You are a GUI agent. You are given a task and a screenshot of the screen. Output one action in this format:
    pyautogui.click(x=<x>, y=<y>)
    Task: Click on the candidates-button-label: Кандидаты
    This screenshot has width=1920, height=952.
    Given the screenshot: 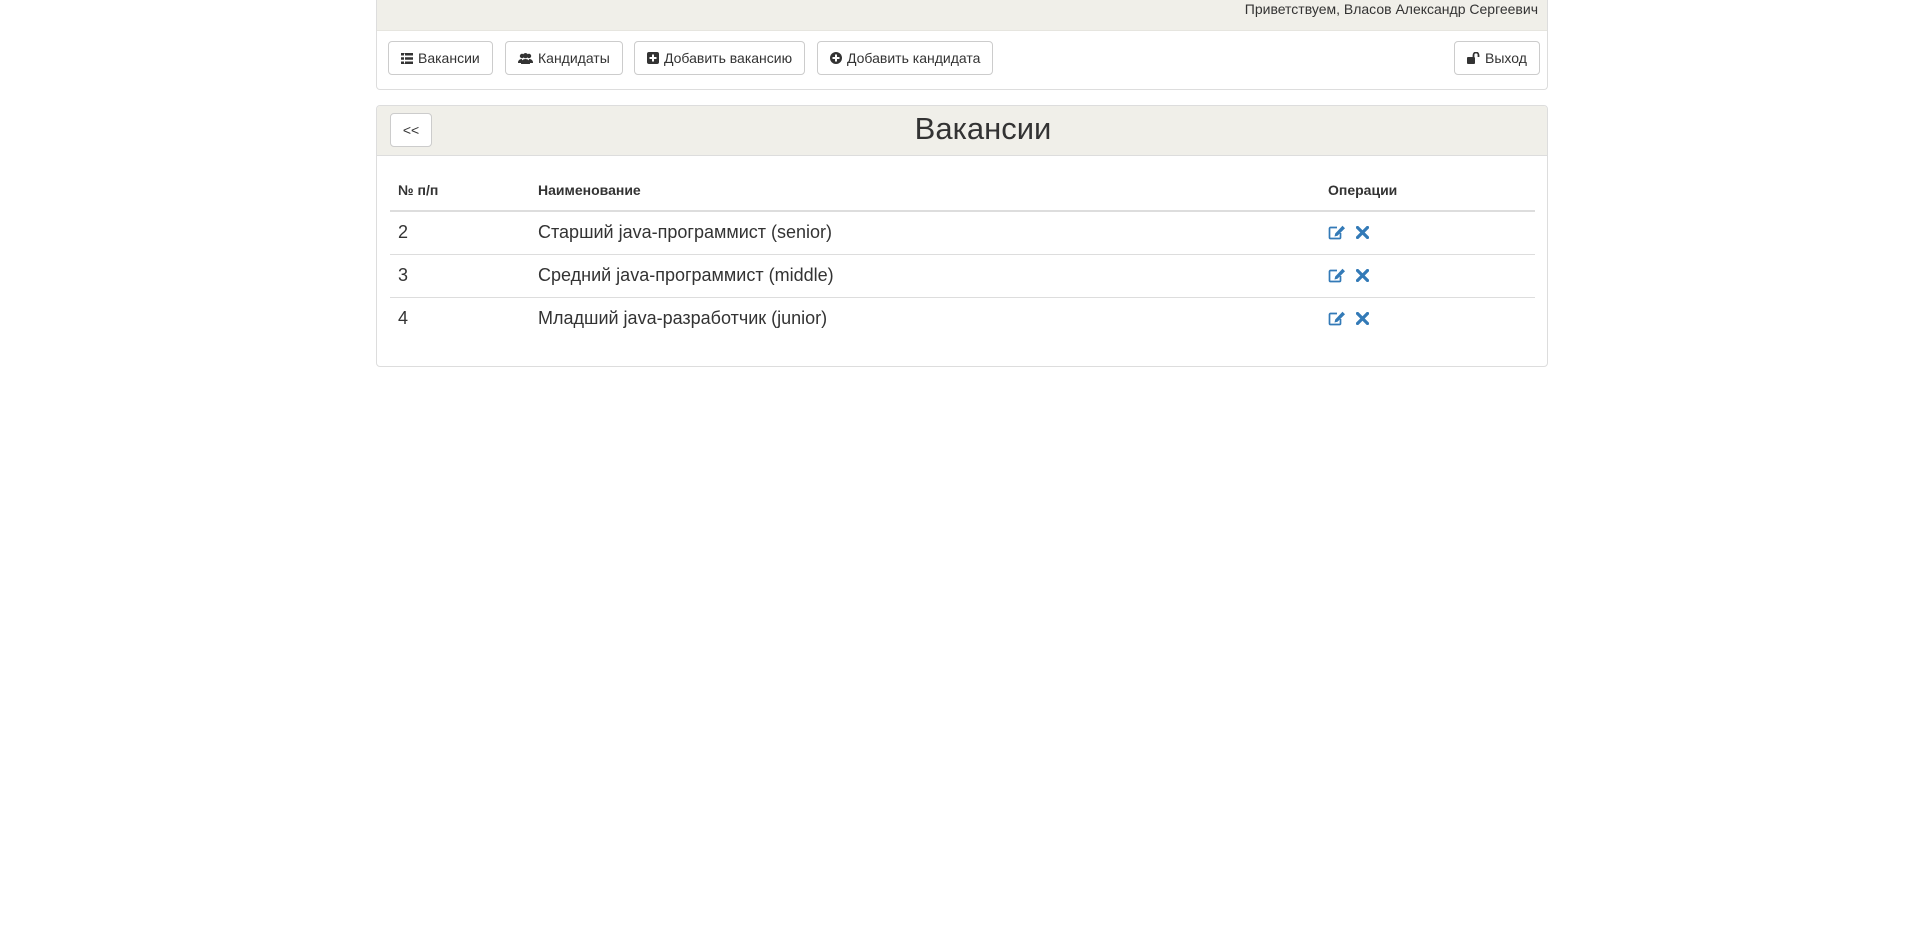 What is the action you would take?
    pyautogui.click(x=574, y=58)
    